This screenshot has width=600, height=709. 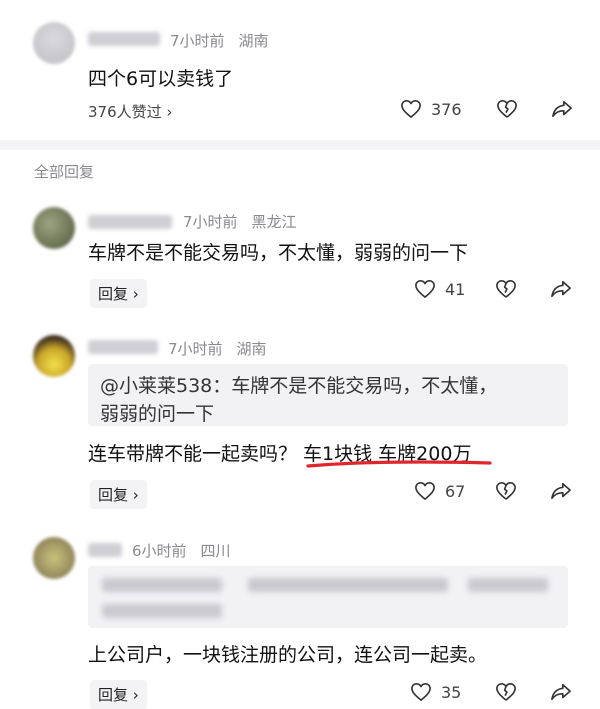 What do you see at coordinates (278, 253) in the screenshot?
I see `reply-text: 车牌不是不能交易吗，不太懂，弱弱的问一下` at bounding box center [278, 253].